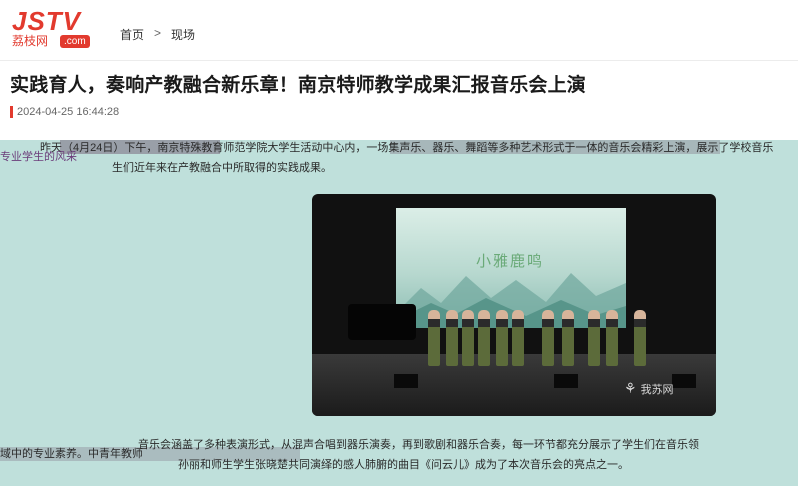  What do you see at coordinates (71, 454) in the screenshot?
I see `paragraph-2-line-2: 域中的专业素养。中青年教师` at bounding box center [71, 454].